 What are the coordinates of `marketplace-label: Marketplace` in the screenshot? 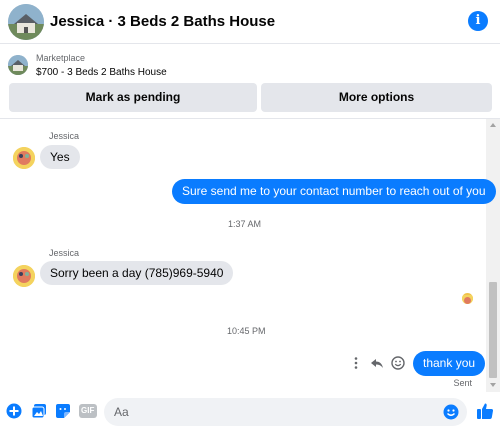 It's located at (61, 58).